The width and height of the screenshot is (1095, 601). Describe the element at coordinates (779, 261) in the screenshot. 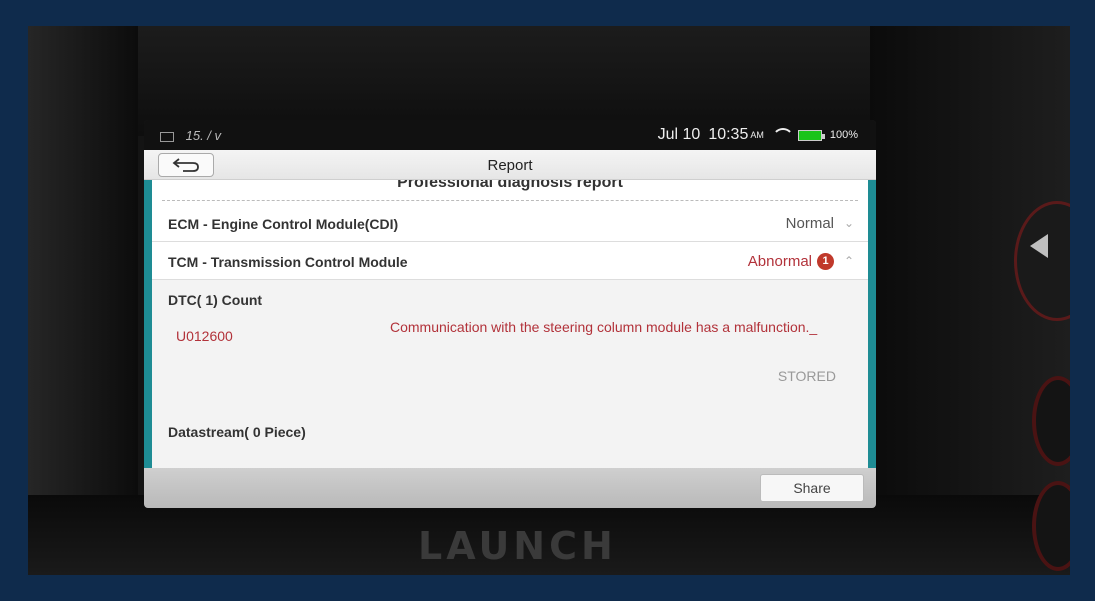

I see `module-status: Abnormal` at that location.